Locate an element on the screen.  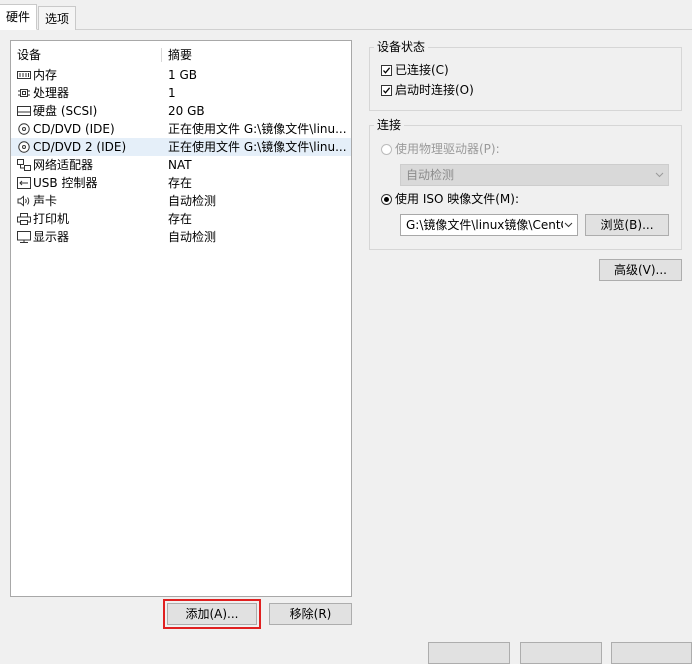
device-row-memory: 内存 1 GB is located at coordinates (181, 75).